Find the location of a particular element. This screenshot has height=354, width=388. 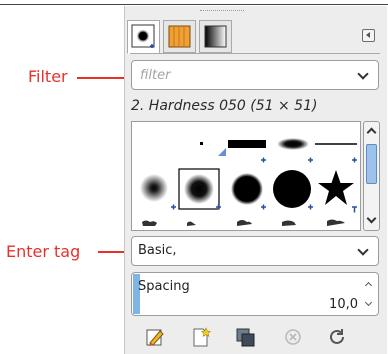

brush-ellipse is located at coordinates (293, 144).